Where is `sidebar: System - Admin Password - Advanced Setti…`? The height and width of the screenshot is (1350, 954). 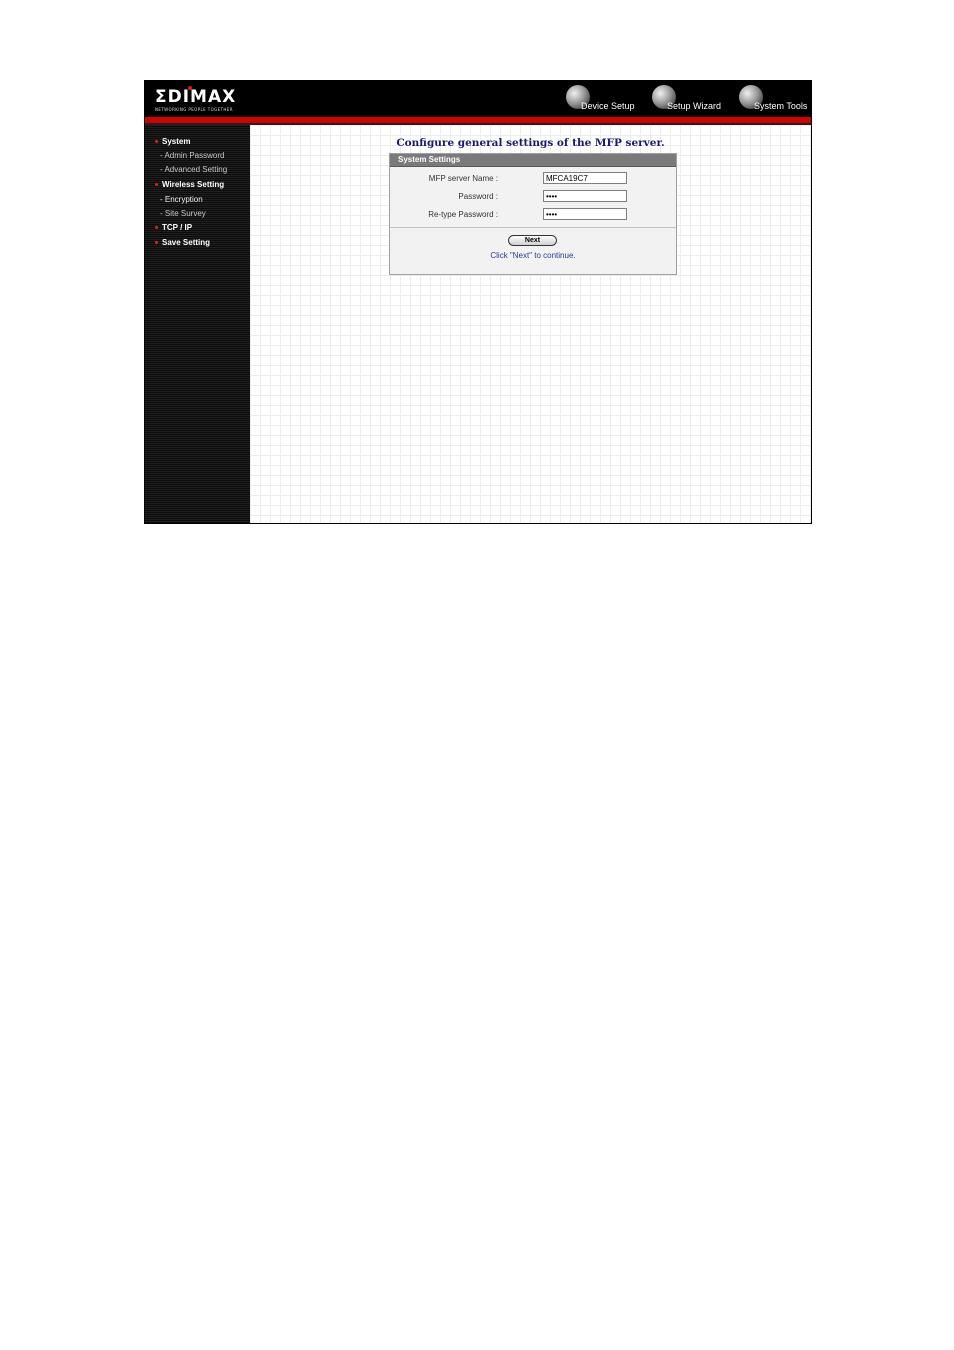
sidebar: System - Admin Password - Advanced Setti… is located at coordinates (197, 324).